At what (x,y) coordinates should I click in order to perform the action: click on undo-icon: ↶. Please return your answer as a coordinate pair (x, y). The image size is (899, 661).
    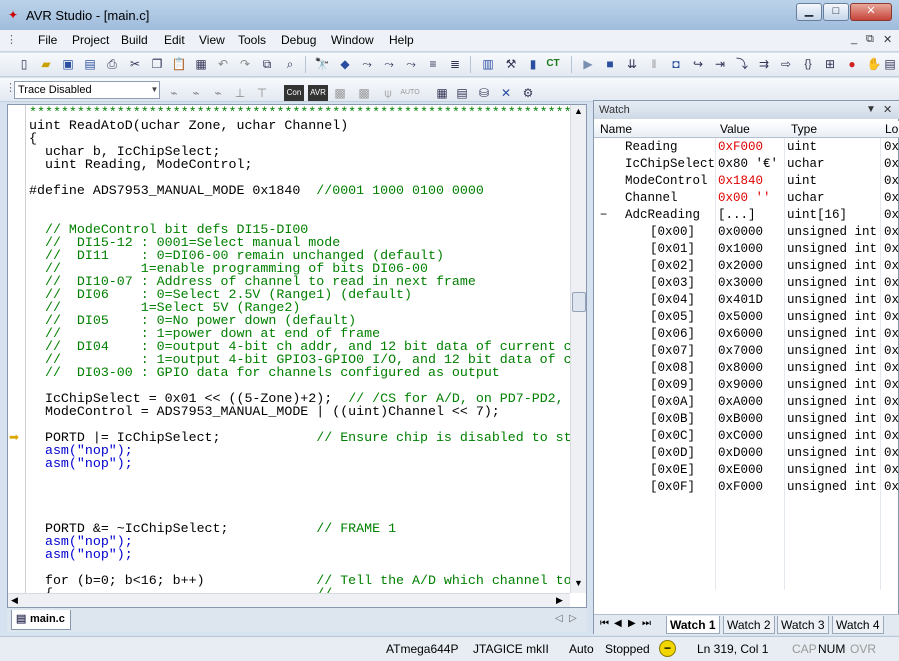
    Looking at the image, I should click on (223, 64).